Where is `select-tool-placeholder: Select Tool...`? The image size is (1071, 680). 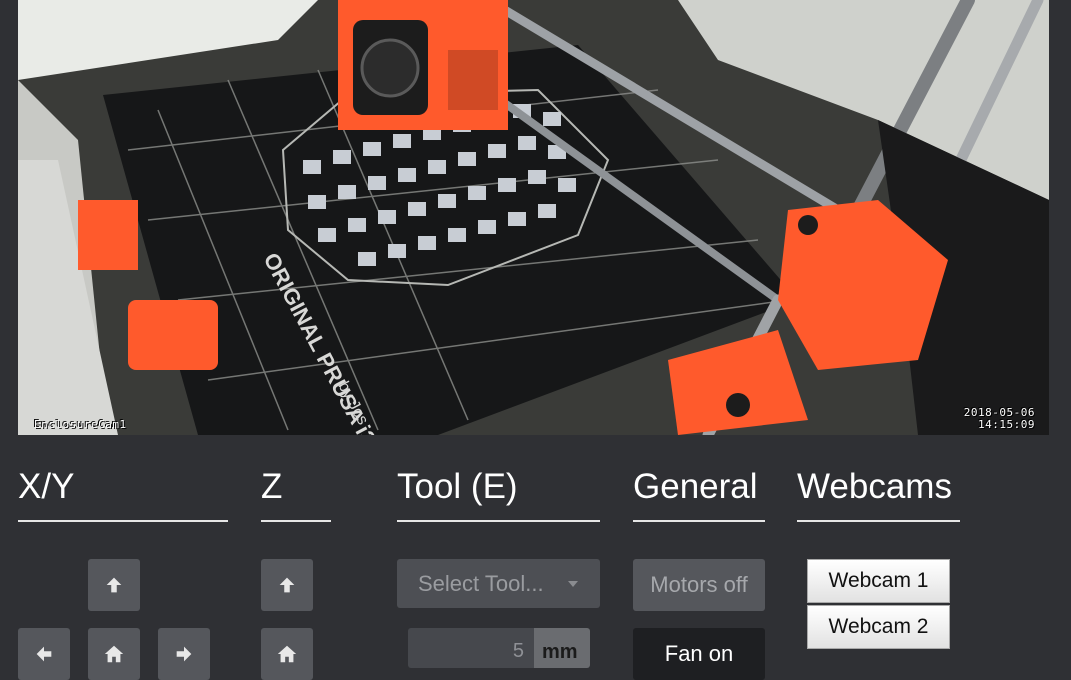 select-tool-placeholder: Select Tool... is located at coordinates (481, 583).